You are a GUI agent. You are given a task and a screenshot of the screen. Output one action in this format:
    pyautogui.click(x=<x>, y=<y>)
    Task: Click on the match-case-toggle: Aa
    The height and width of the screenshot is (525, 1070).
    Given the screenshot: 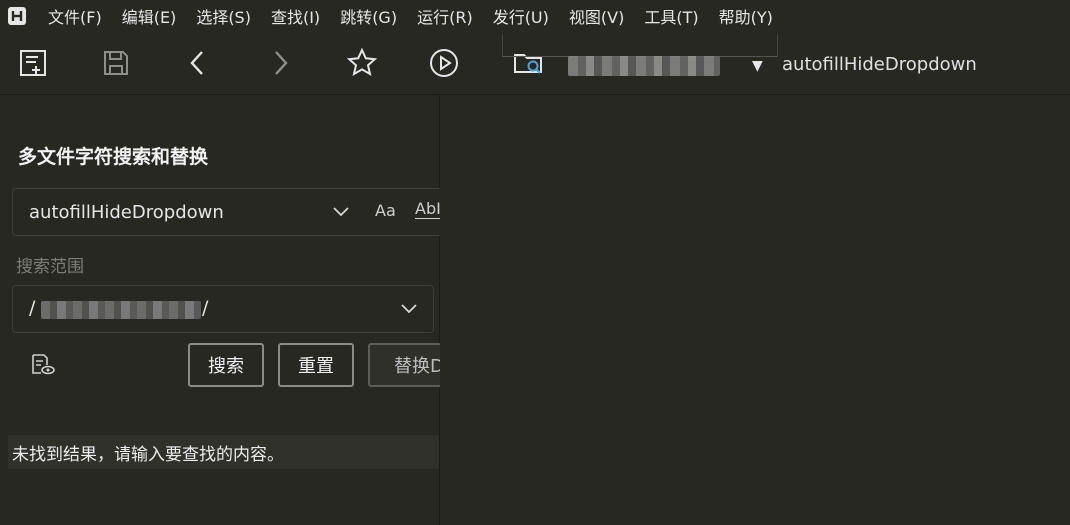 What is the action you would take?
    pyautogui.click(x=385, y=210)
    